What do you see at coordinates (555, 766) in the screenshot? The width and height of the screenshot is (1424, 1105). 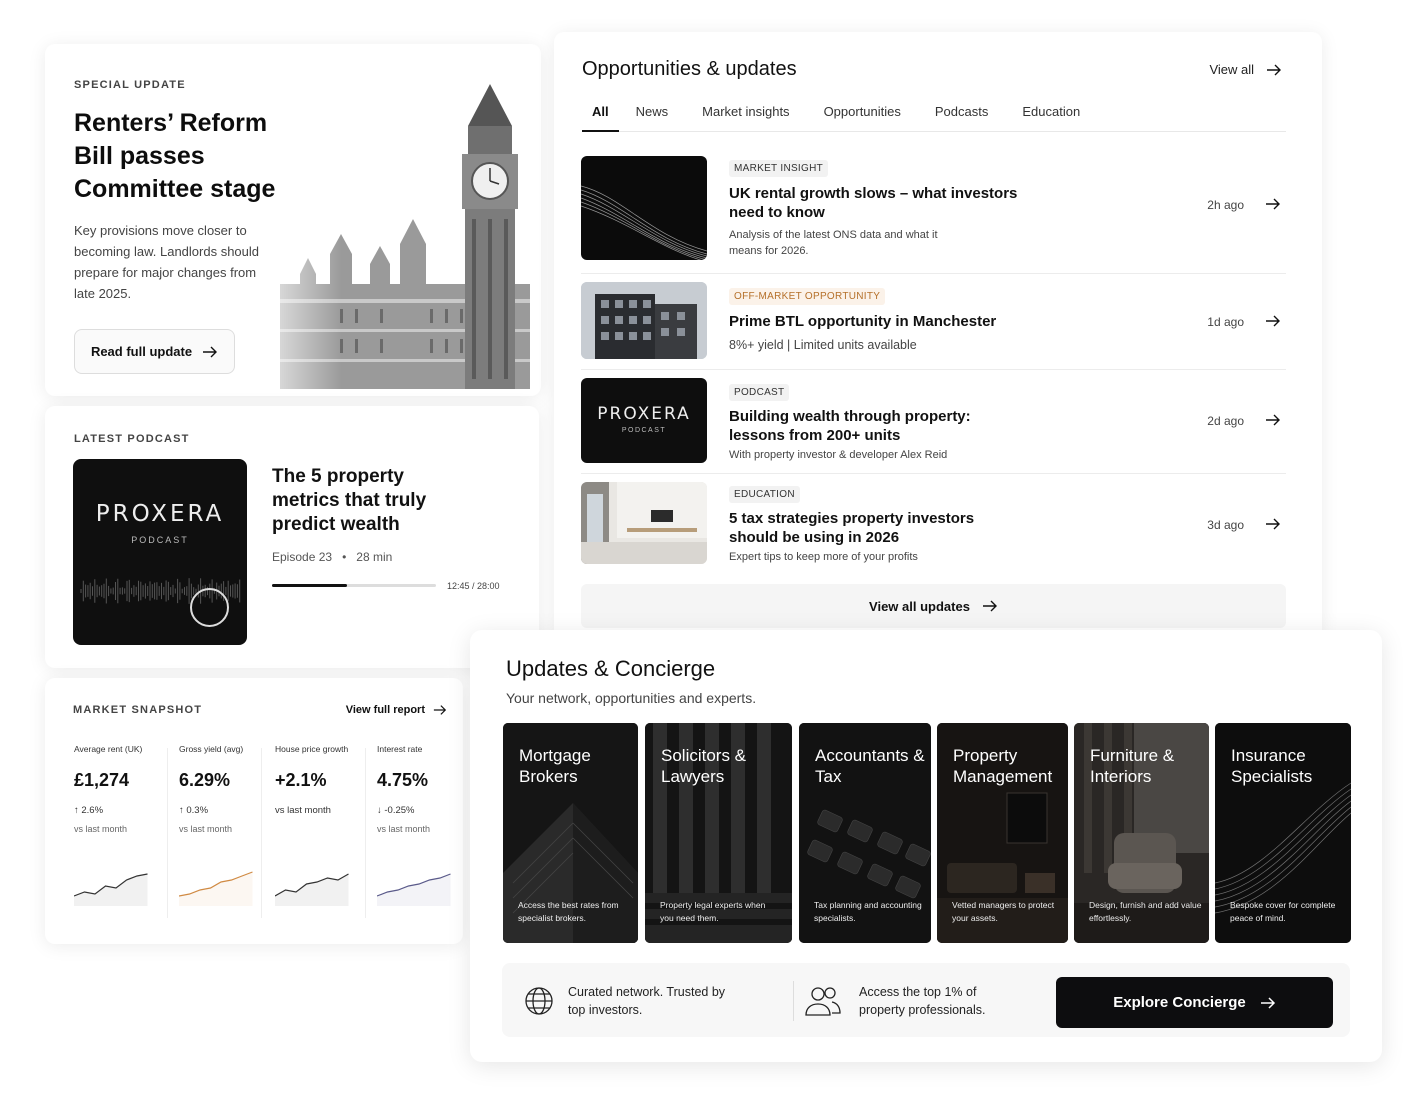 I see `tile-title: Mortgage Brokers` at bounding box center [555, 766].